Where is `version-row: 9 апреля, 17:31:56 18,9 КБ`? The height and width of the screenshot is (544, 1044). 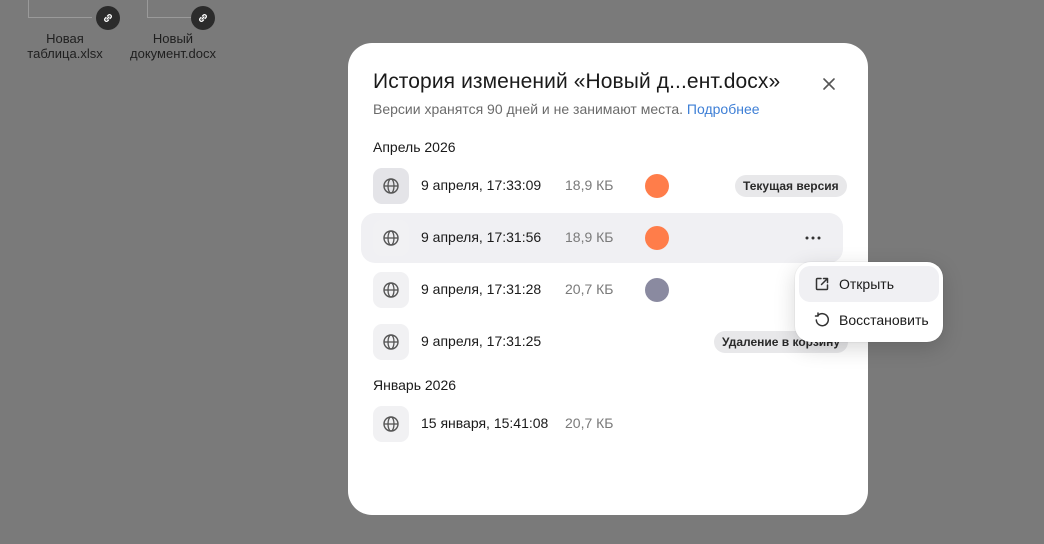
version-row: 9 апреля, 17:31:56 18,9 КБ is located at coordinates (602, 238).